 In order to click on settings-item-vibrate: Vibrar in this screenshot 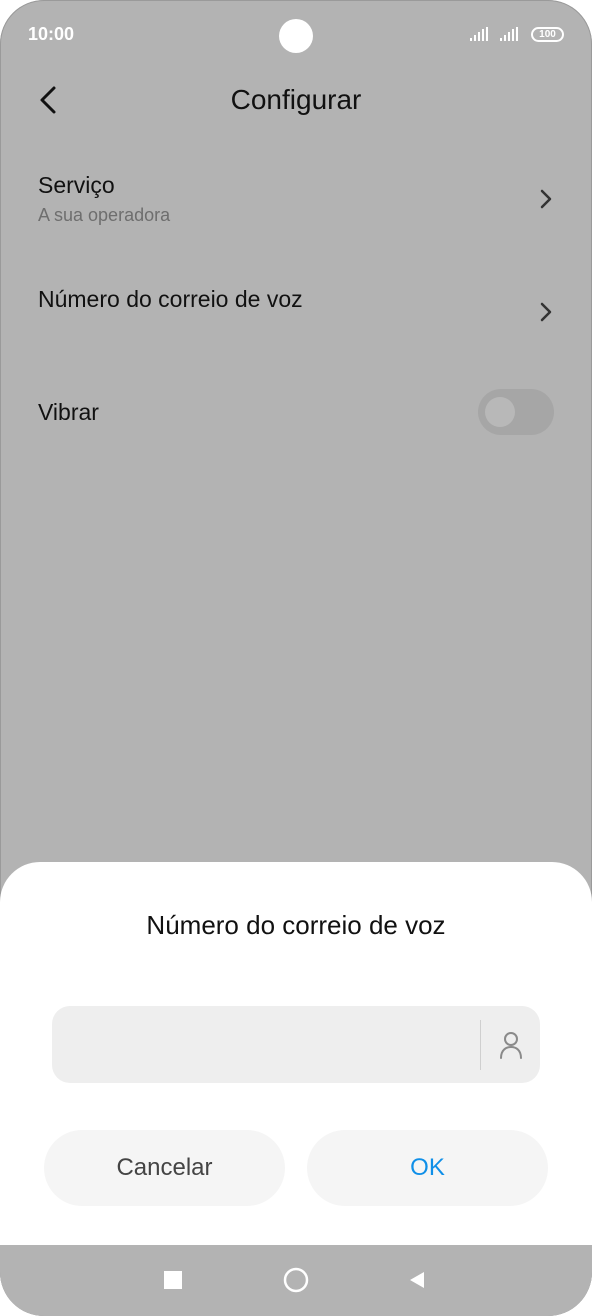, I will do `click(296, 419)`.